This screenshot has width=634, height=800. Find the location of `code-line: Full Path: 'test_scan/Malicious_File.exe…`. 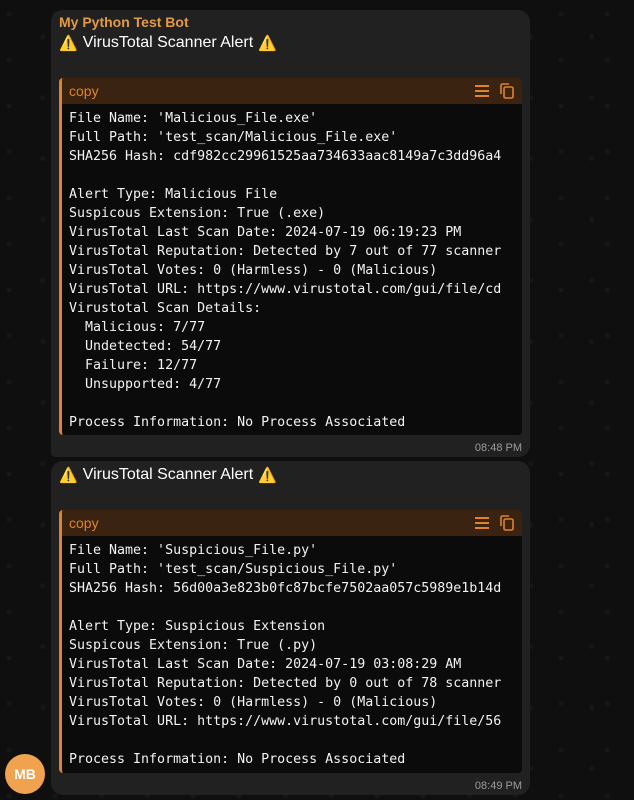

code-line: Full Path: 'test_scan/Malicious_File.exe… is located at coordinates (233, 137).